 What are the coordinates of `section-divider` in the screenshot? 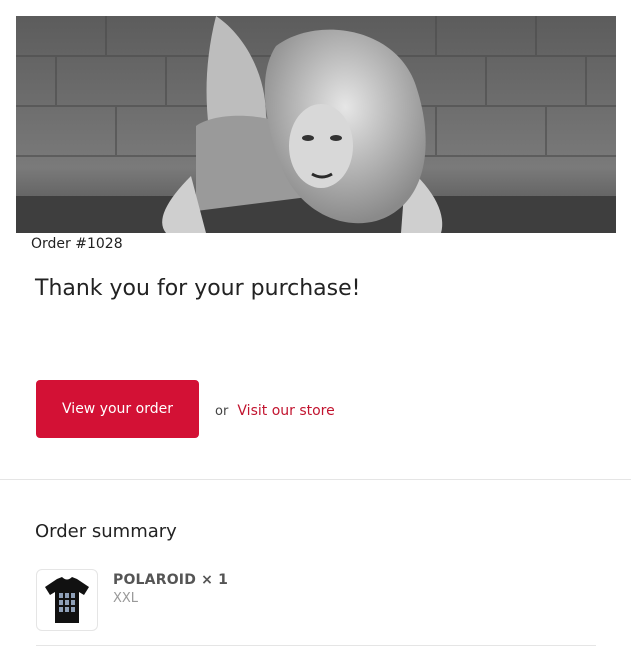 It's located at (315, 479).